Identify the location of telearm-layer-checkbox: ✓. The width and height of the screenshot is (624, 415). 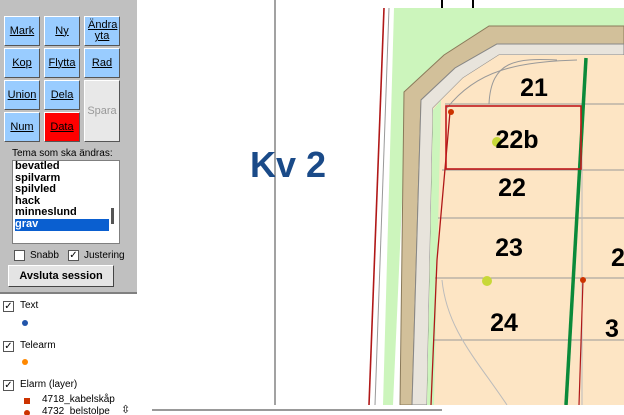
(8, 346).